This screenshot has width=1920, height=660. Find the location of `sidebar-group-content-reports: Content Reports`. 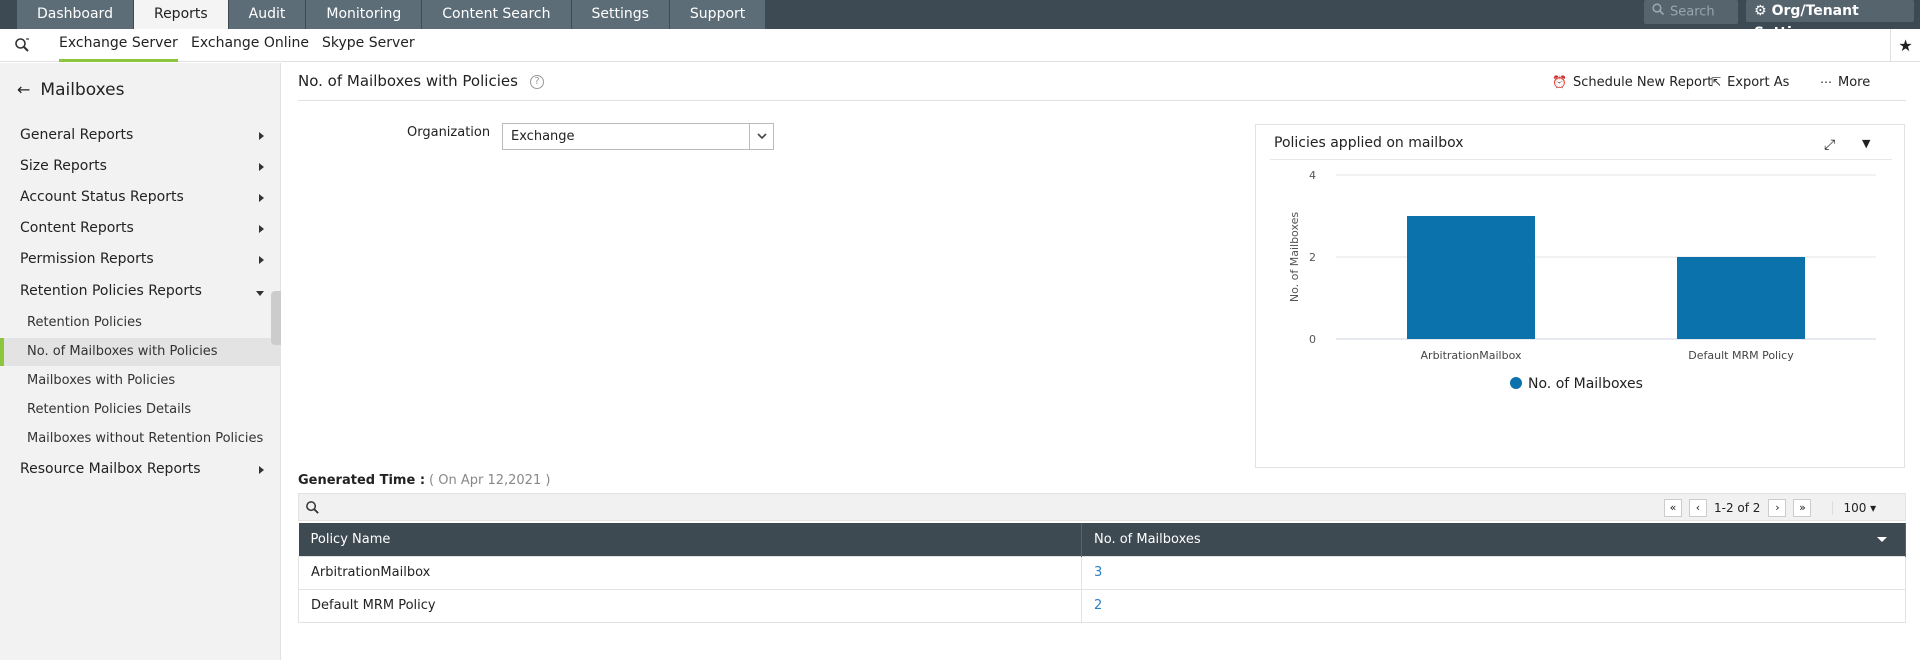

sidebar-group-content-reports: Content Reports is located at coordinates (145, 228).